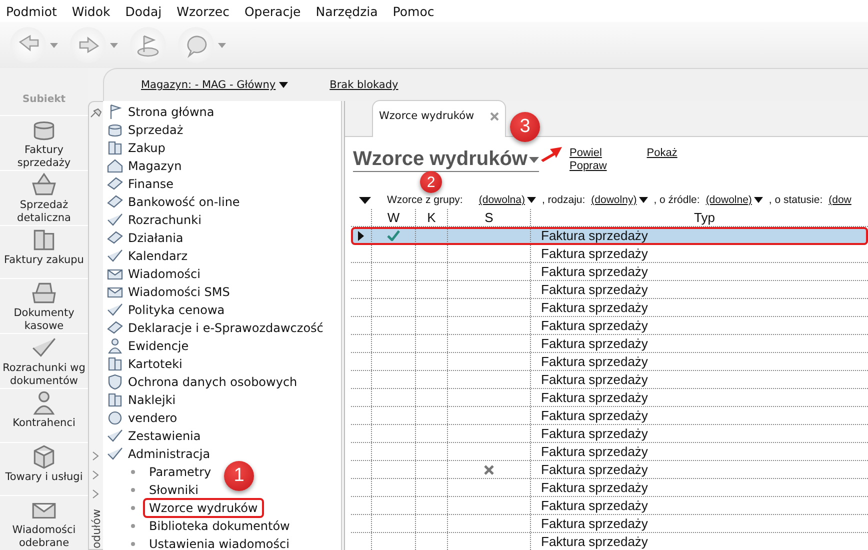 Image resolution: width=868 pixels, height=550 pixels. Describe the element at coordinates (222, 400) in the screenshot. I see `tree-item: Naklejki` at that location.